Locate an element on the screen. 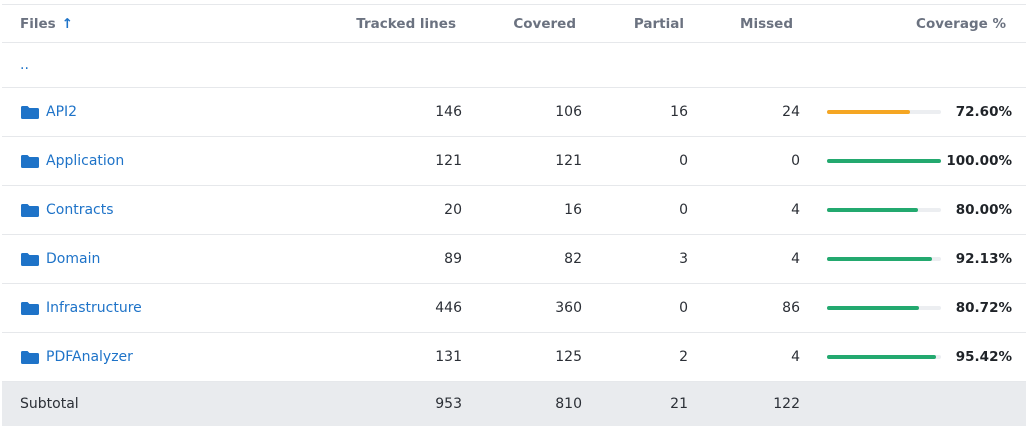  folder-link: Contracts is located at coordinates (80, 210).